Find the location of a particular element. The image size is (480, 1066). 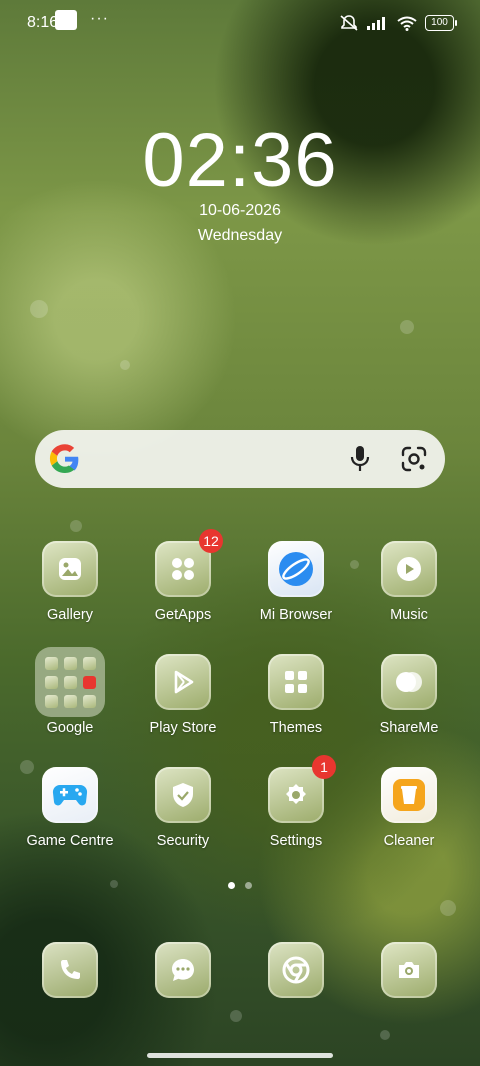

phone-icon is located at coordinates (70, 969).